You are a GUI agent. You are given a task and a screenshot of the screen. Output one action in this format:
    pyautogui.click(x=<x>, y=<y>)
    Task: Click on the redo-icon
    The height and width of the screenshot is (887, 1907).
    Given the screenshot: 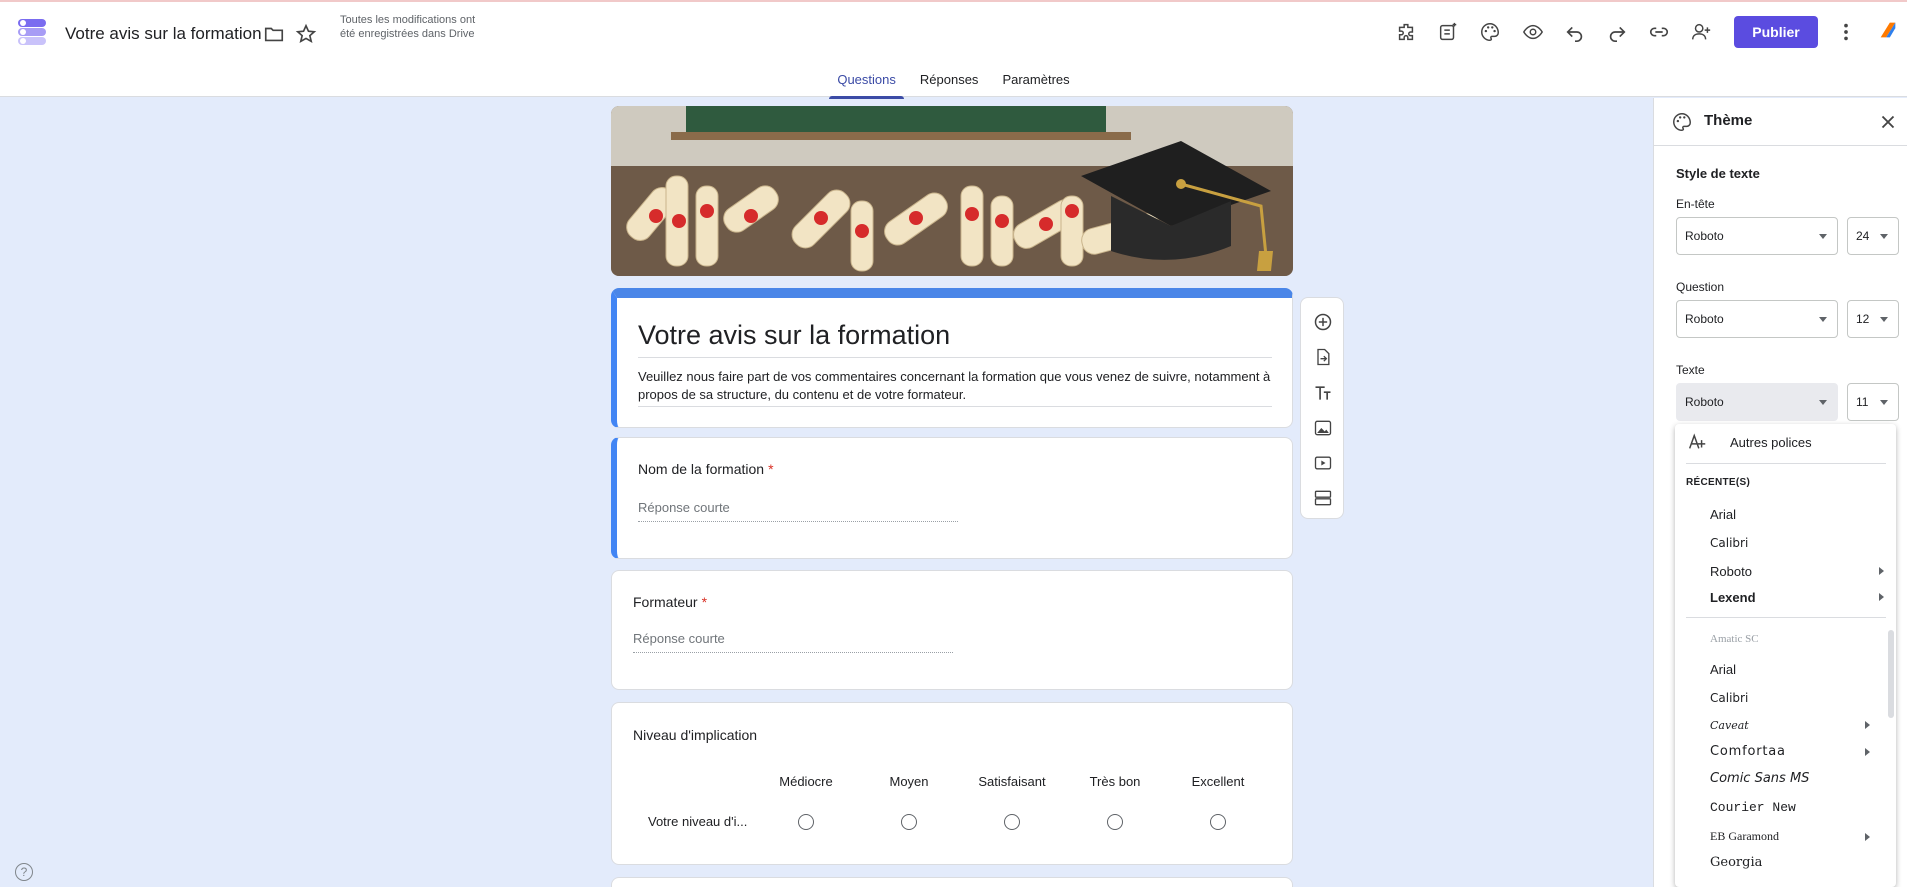 What is the action you would take?
    pyautogui.click(x=1617, y=32)
    